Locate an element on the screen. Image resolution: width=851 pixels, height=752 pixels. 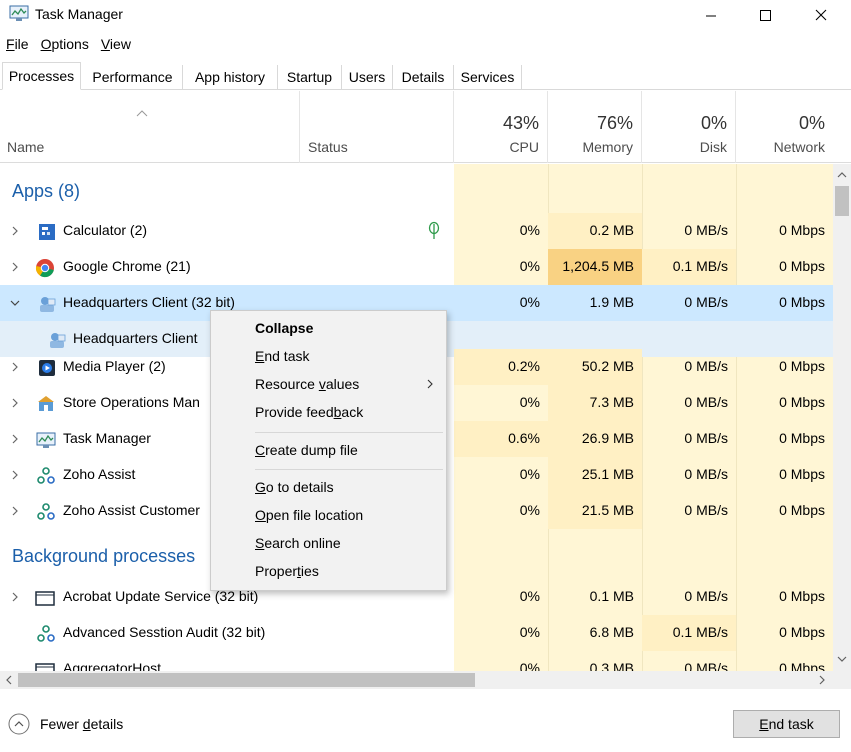
tab-users: Users is located at coordinates (367, 77).